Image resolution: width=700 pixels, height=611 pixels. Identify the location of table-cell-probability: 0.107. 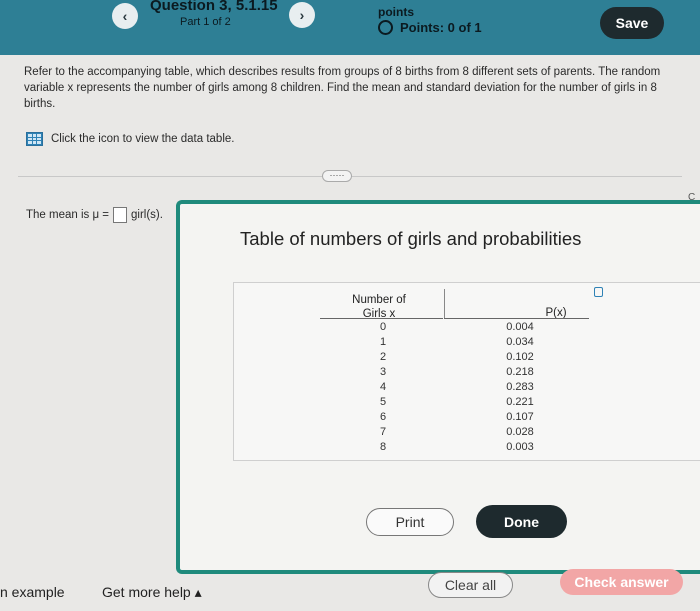
(520, 417).